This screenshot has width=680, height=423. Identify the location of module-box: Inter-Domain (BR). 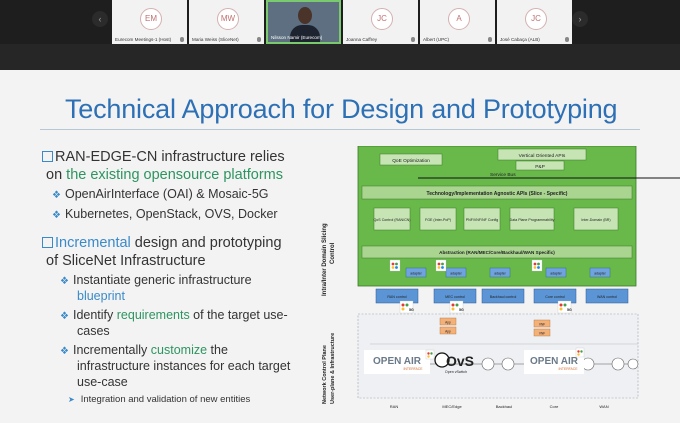
(596, 219).